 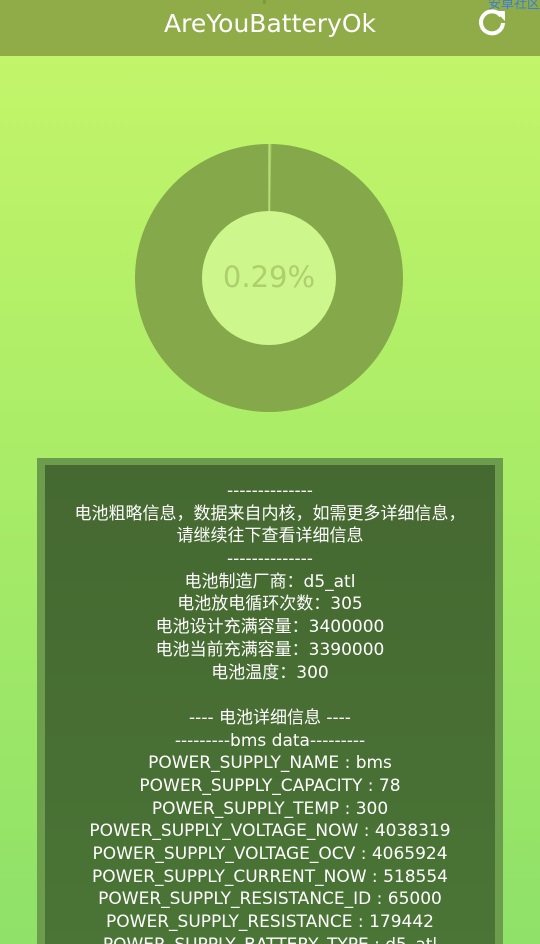 I want to click on gauge-percent-label: 0.29%, so click(x=269, y=277).